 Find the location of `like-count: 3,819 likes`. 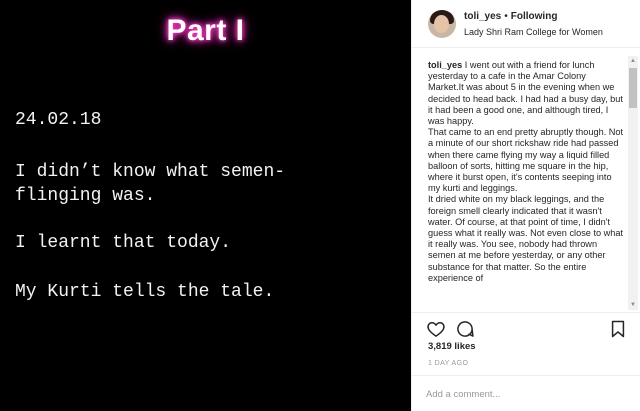

like-count: 3,819 likes is located at coordinates (452, 346).